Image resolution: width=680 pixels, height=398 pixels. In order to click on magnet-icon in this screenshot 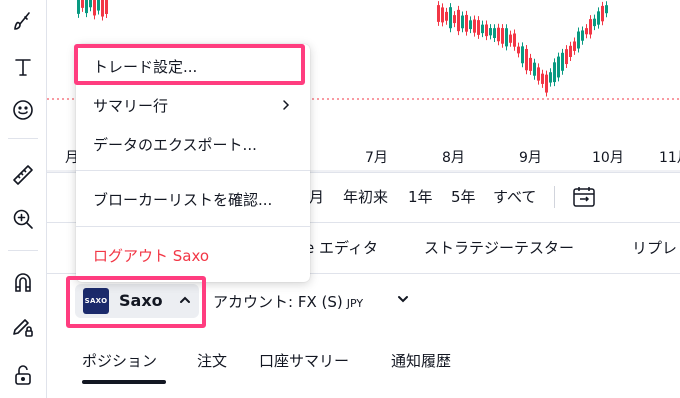, I will do `click(23, 283)`.